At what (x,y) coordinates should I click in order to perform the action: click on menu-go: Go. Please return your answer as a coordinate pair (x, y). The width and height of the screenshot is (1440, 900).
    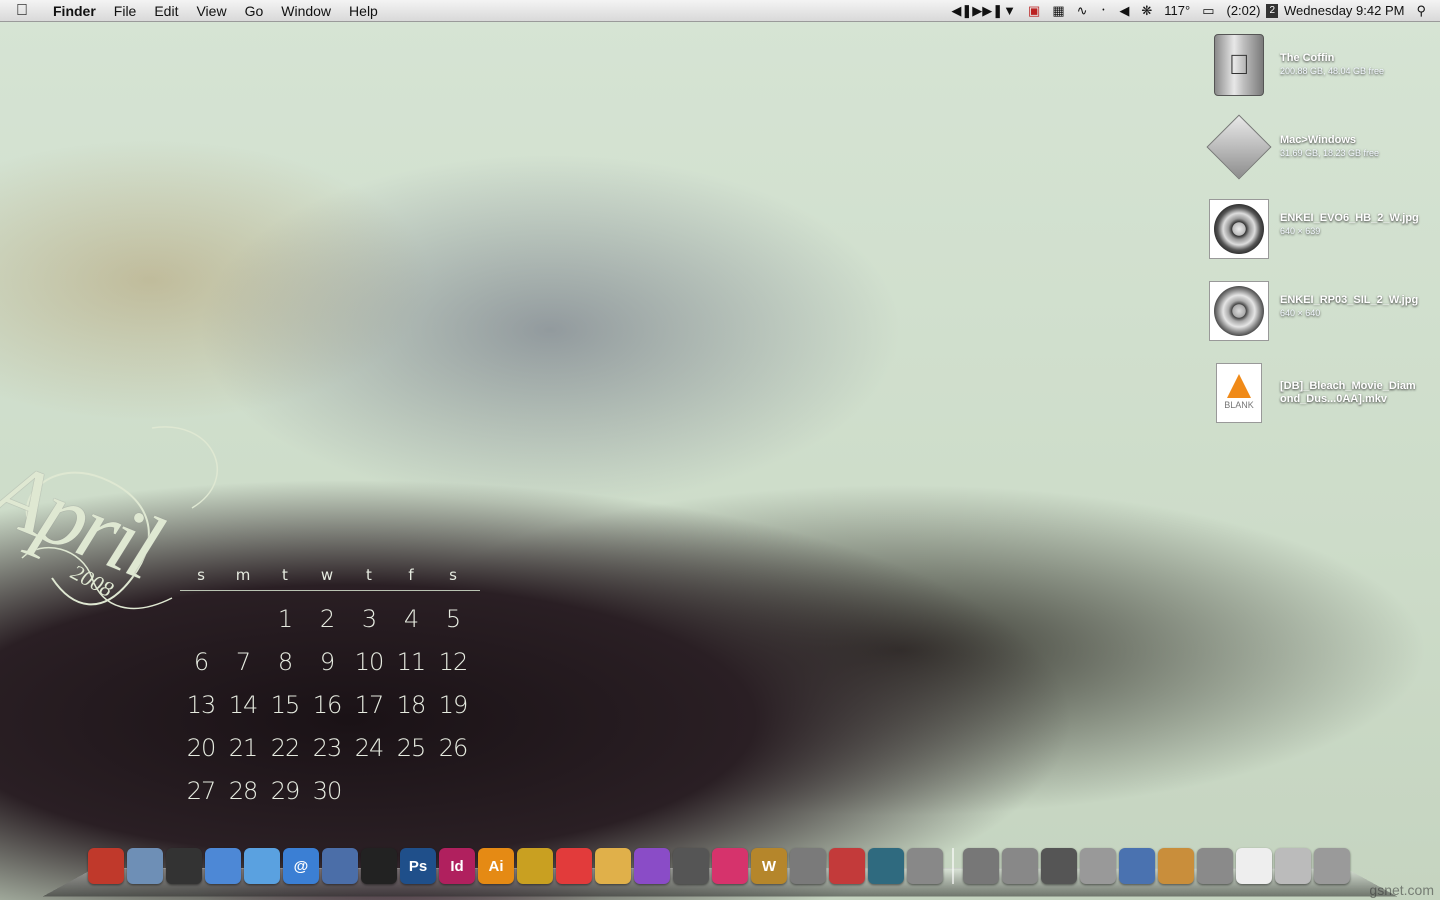
    Looking at the image, I should click on (254, 11).